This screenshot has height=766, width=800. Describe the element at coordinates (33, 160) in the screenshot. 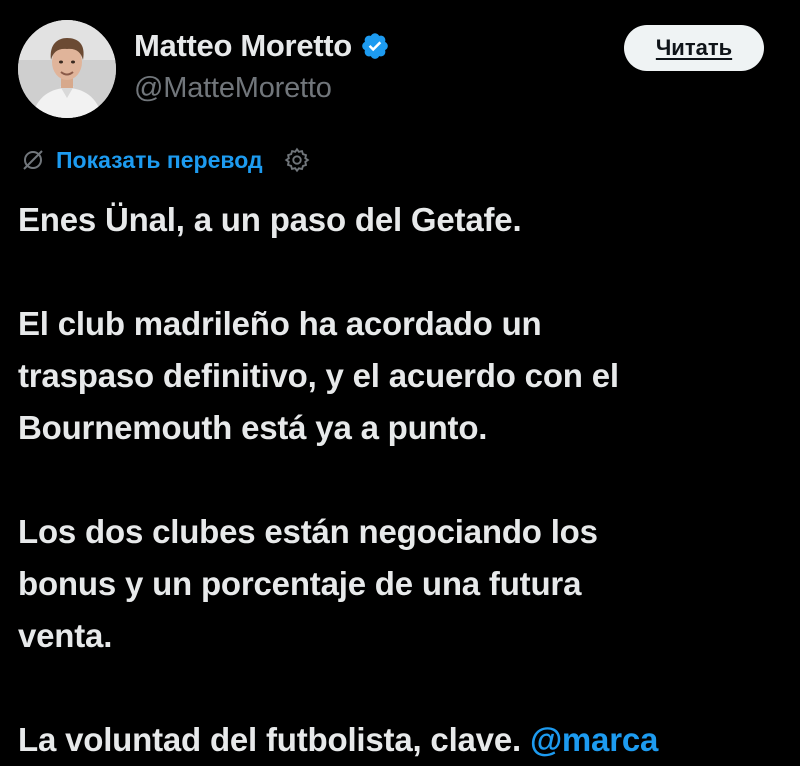

I see `translate-off-icon` at that location.